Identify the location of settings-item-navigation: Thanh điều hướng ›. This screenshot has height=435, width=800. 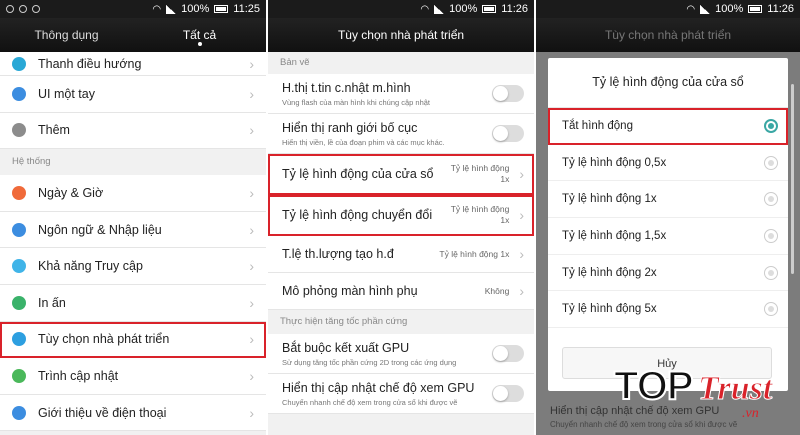
(133, 64).